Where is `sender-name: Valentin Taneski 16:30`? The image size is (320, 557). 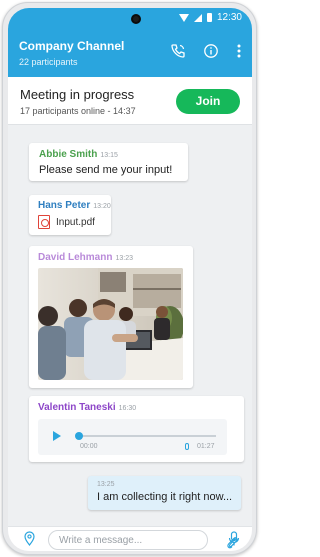
sender-name: Valentin Taneski 16:30 is located at coordinates (141, 407).